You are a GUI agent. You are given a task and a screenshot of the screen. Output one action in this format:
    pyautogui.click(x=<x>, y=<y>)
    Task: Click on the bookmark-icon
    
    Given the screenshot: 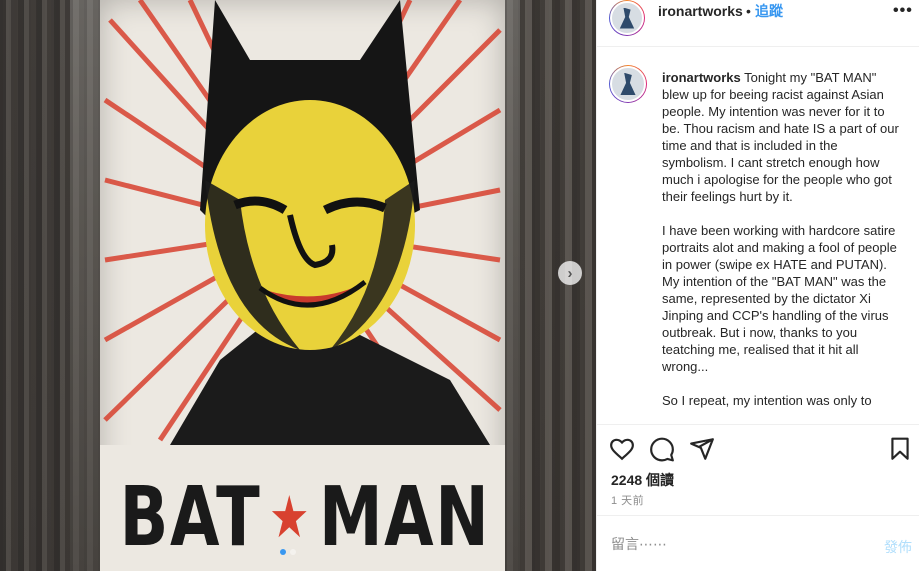 What is the action you would take?
    pyautogui.click(x=900, y=449)
    